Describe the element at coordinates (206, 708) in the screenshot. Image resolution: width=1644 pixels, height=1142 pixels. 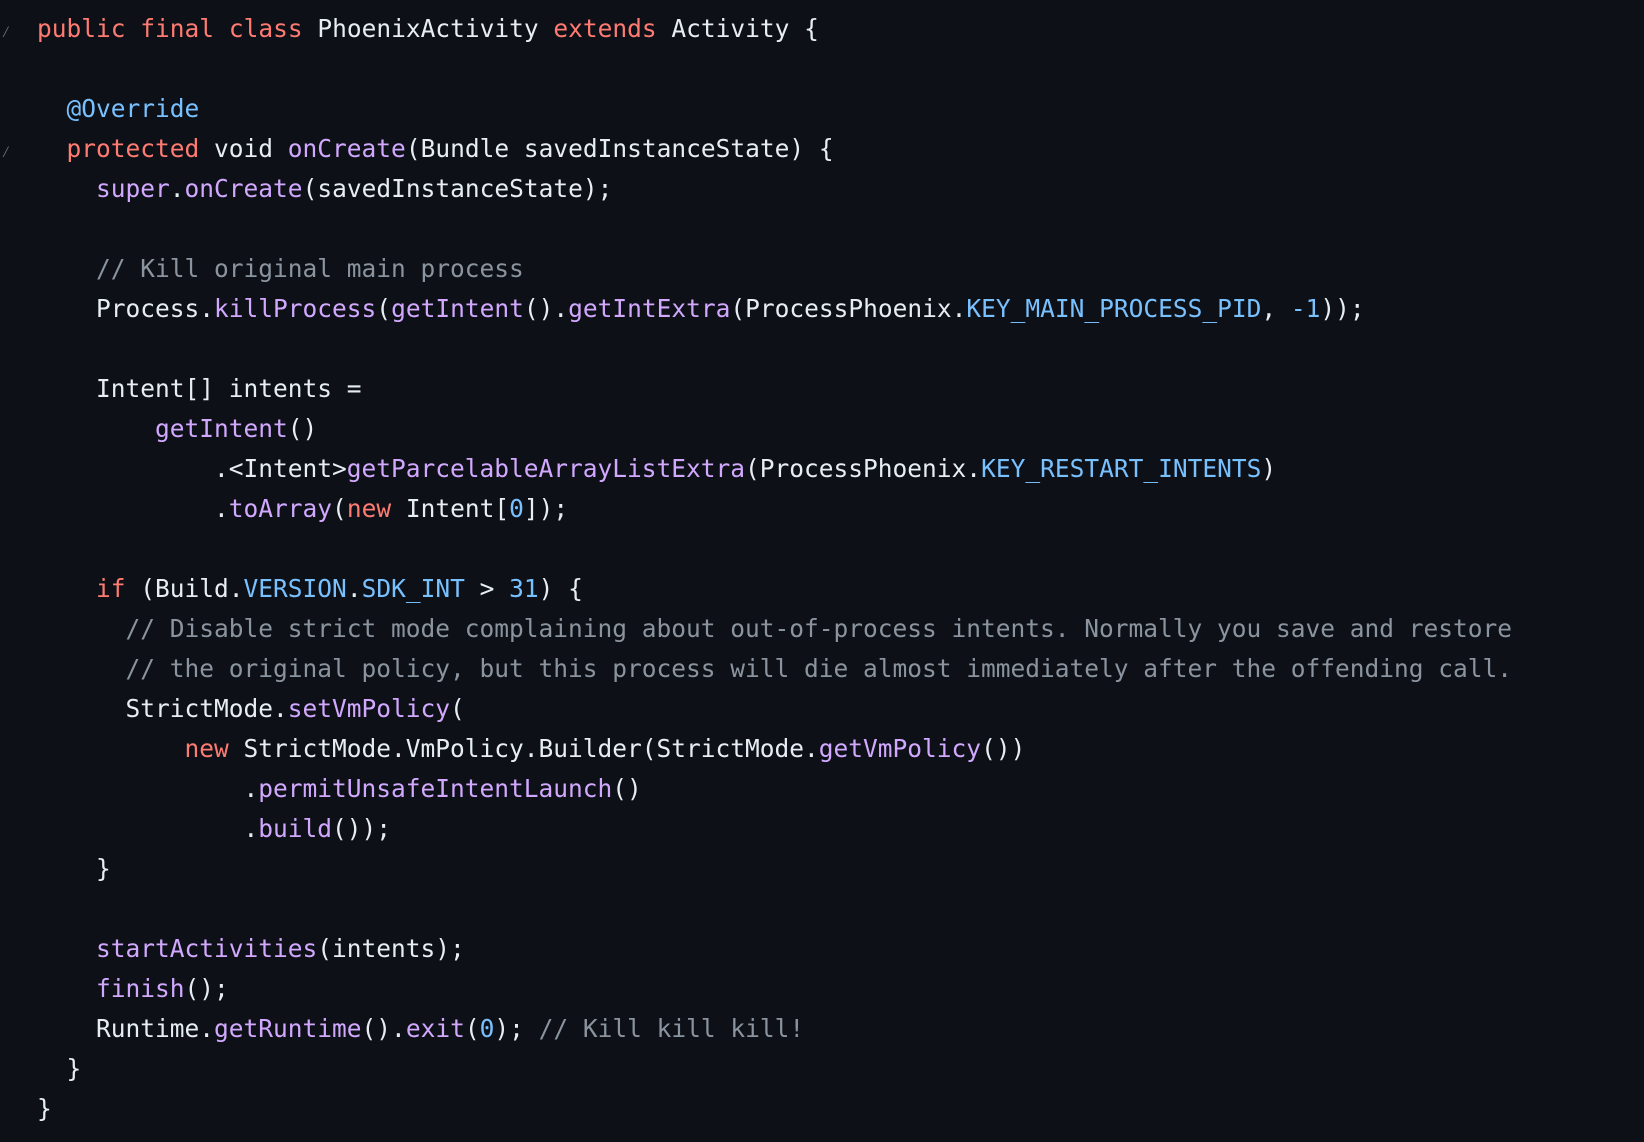
I see `code-token: StrictMode.` at that location.